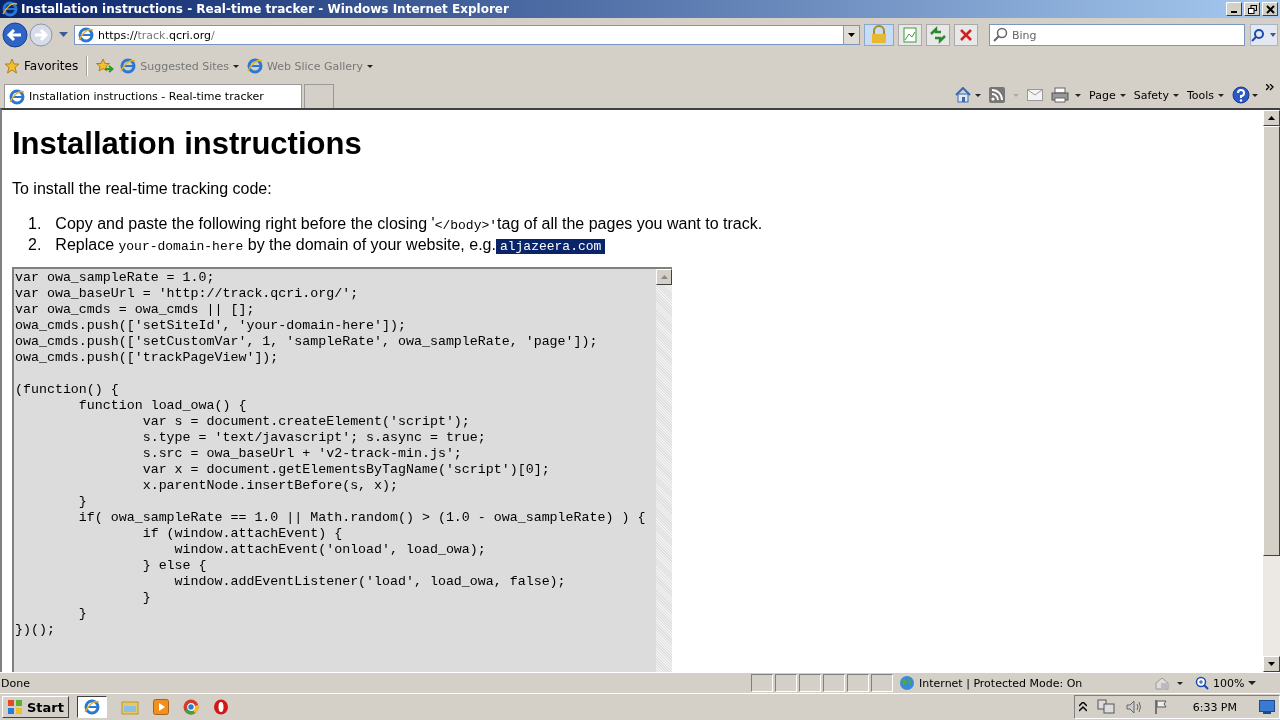 The height and width of the screenshot is (720, 1280). Describe the element at coordinates (35, 224) in the screenshot. I see `list-number: 1.` at that location.